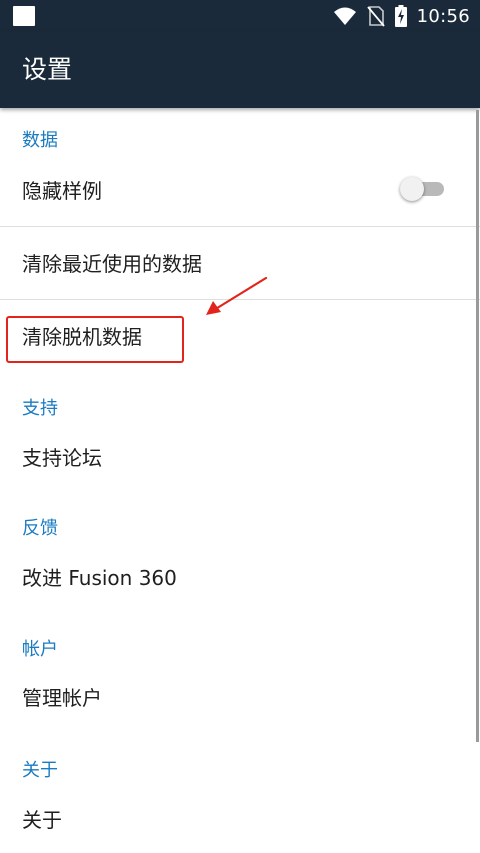 The width and height of the screenshot is (480, 853). What do you see at coordinates (443, 16) in the screenshot?
I see `status-time: 10:56` at bounding box center [443, 16].